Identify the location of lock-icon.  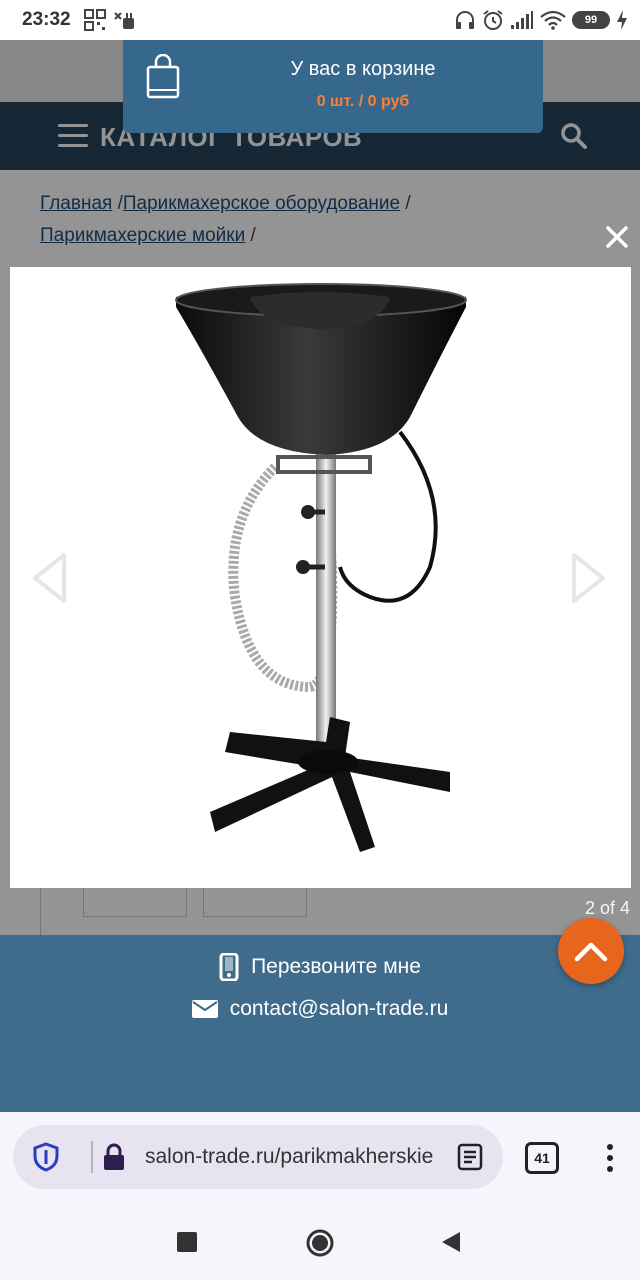
(114, 1157).